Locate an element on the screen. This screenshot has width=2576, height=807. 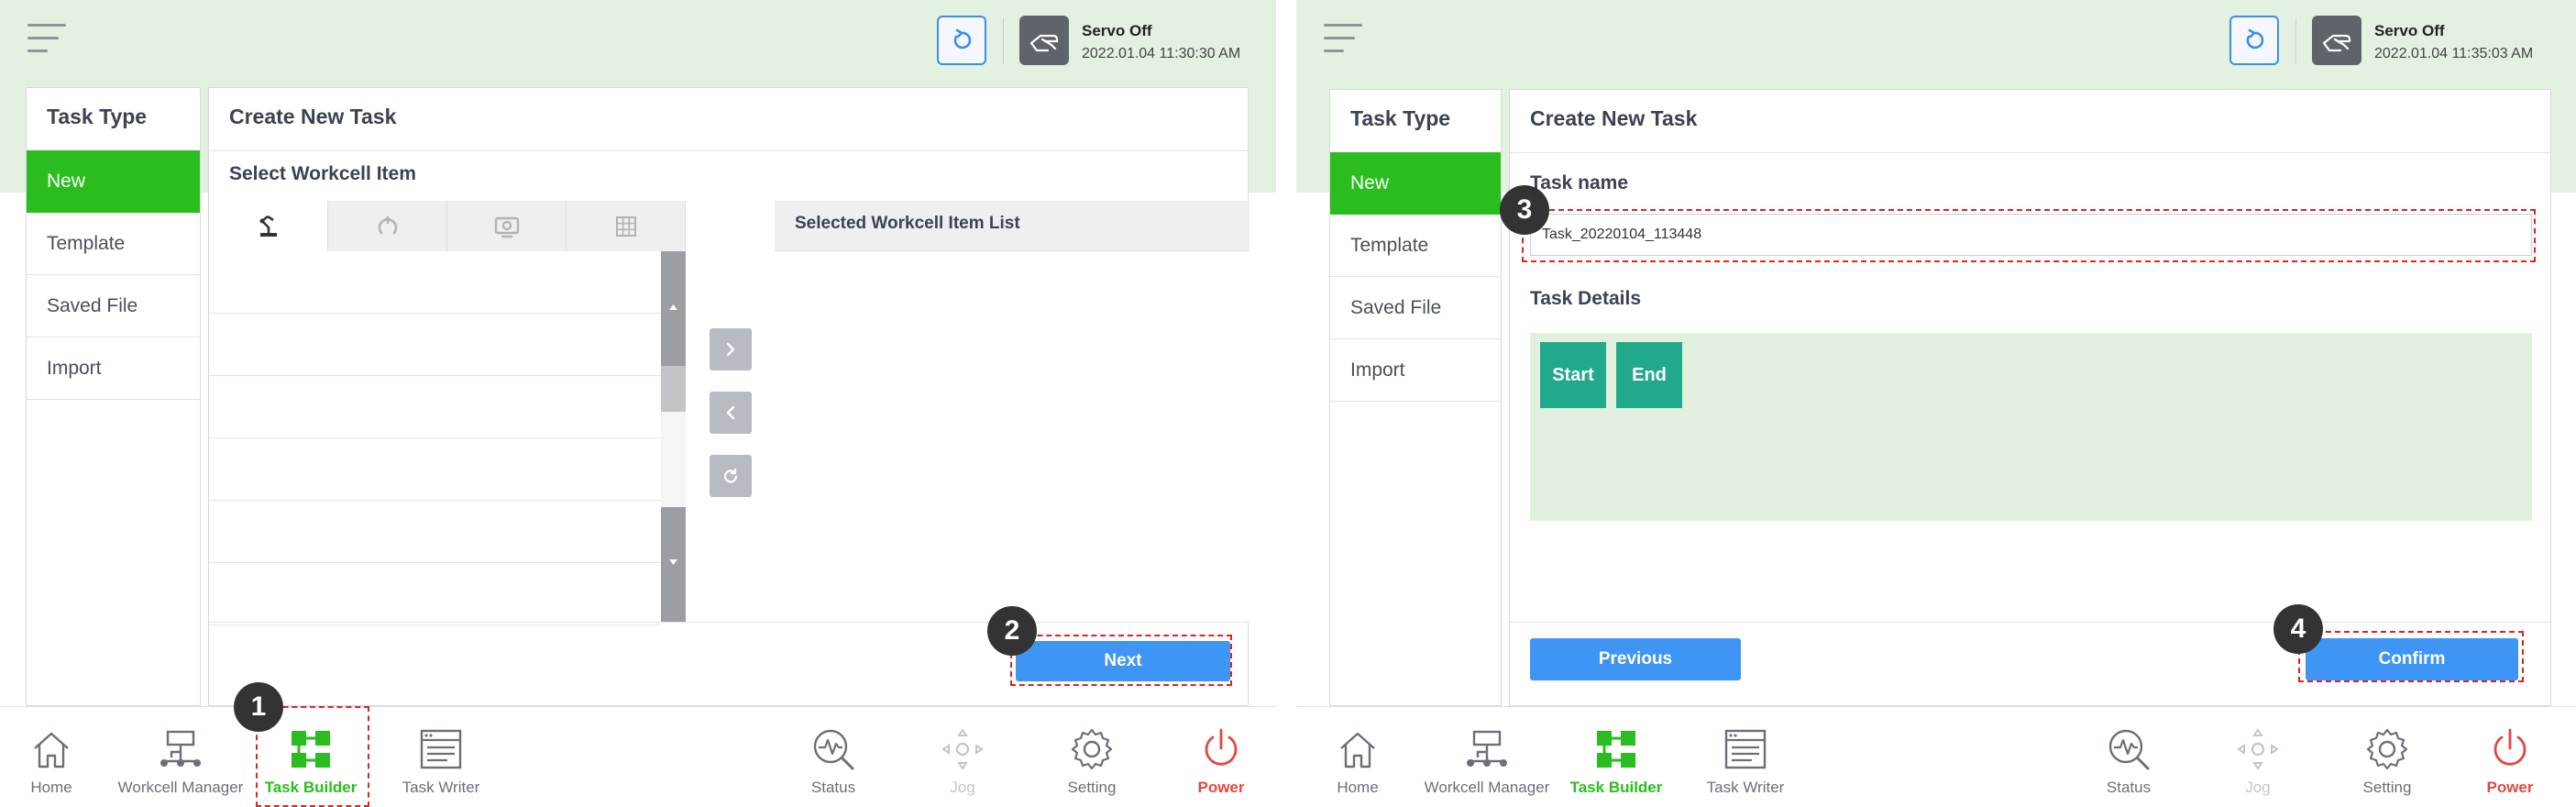
servo-datetime: 2022.01.04 11:35:03 AM is located at coordinates (2454, 53).